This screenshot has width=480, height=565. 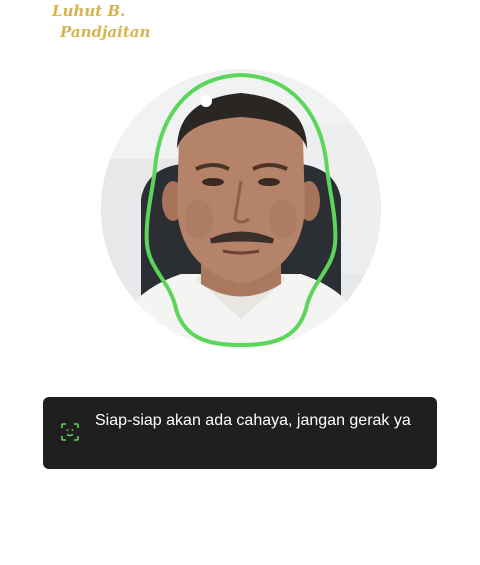 What do you see at coordinates (104, 32) in the screenshot?
I see `svg-text: Pandjaitan` at bounding box center [104, 32].